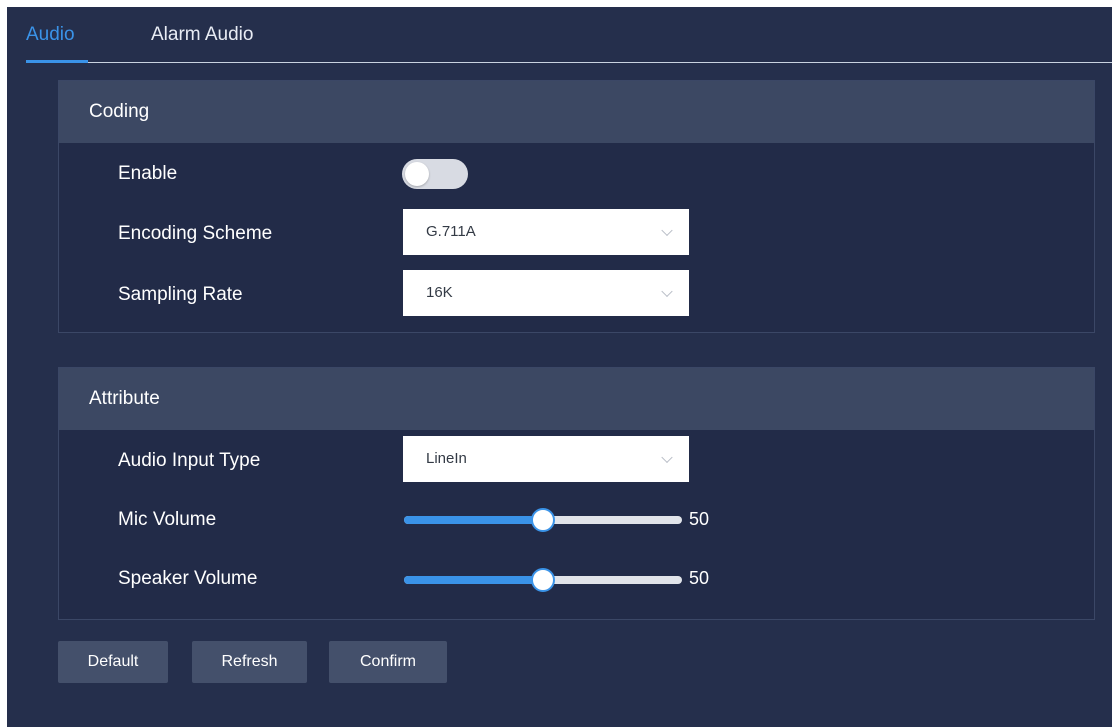 The image size is (1112, 727). What do you see at coordinates (546, 459) in the screenshot?
I see `audio-input-type-select: LineIn` at bounding box center [546, 459].